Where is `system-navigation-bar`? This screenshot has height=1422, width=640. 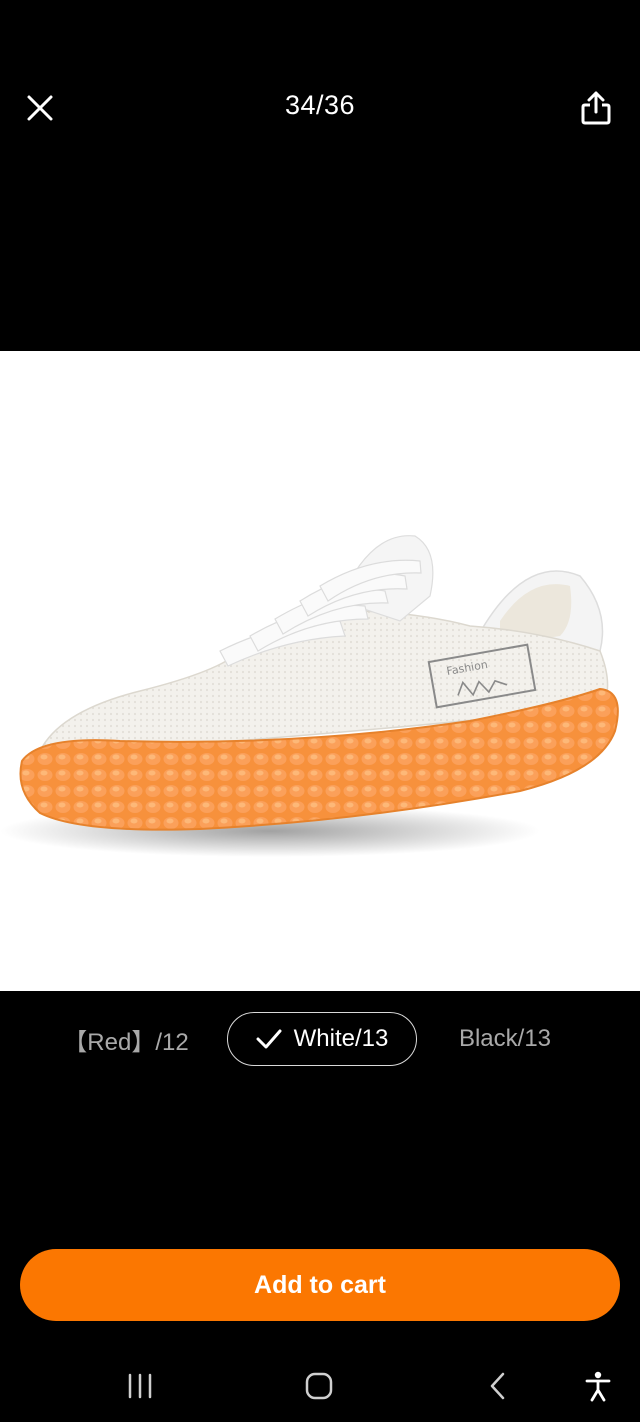 system-navigation-bar is located at coordinates (320, 1386).